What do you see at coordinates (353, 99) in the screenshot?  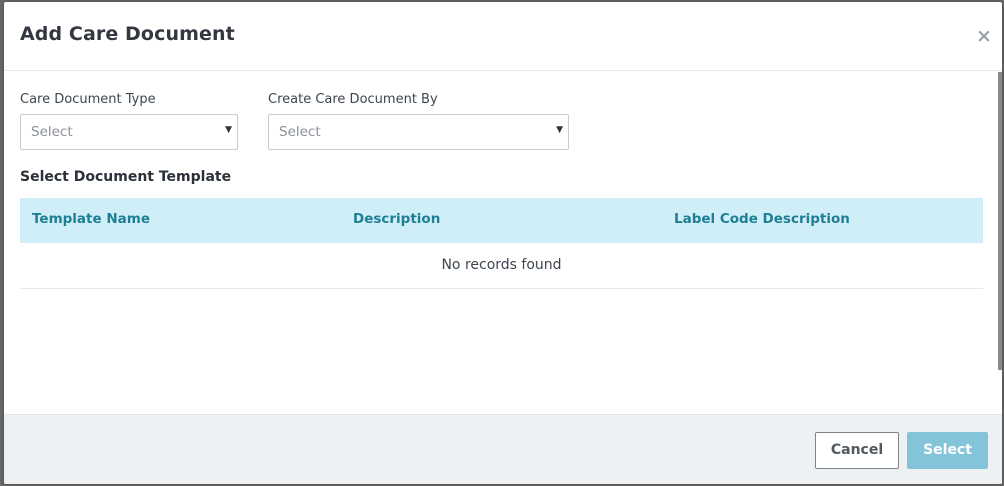 I see `create-by-label: Create Care Document By` at bounding box center [353, 99].